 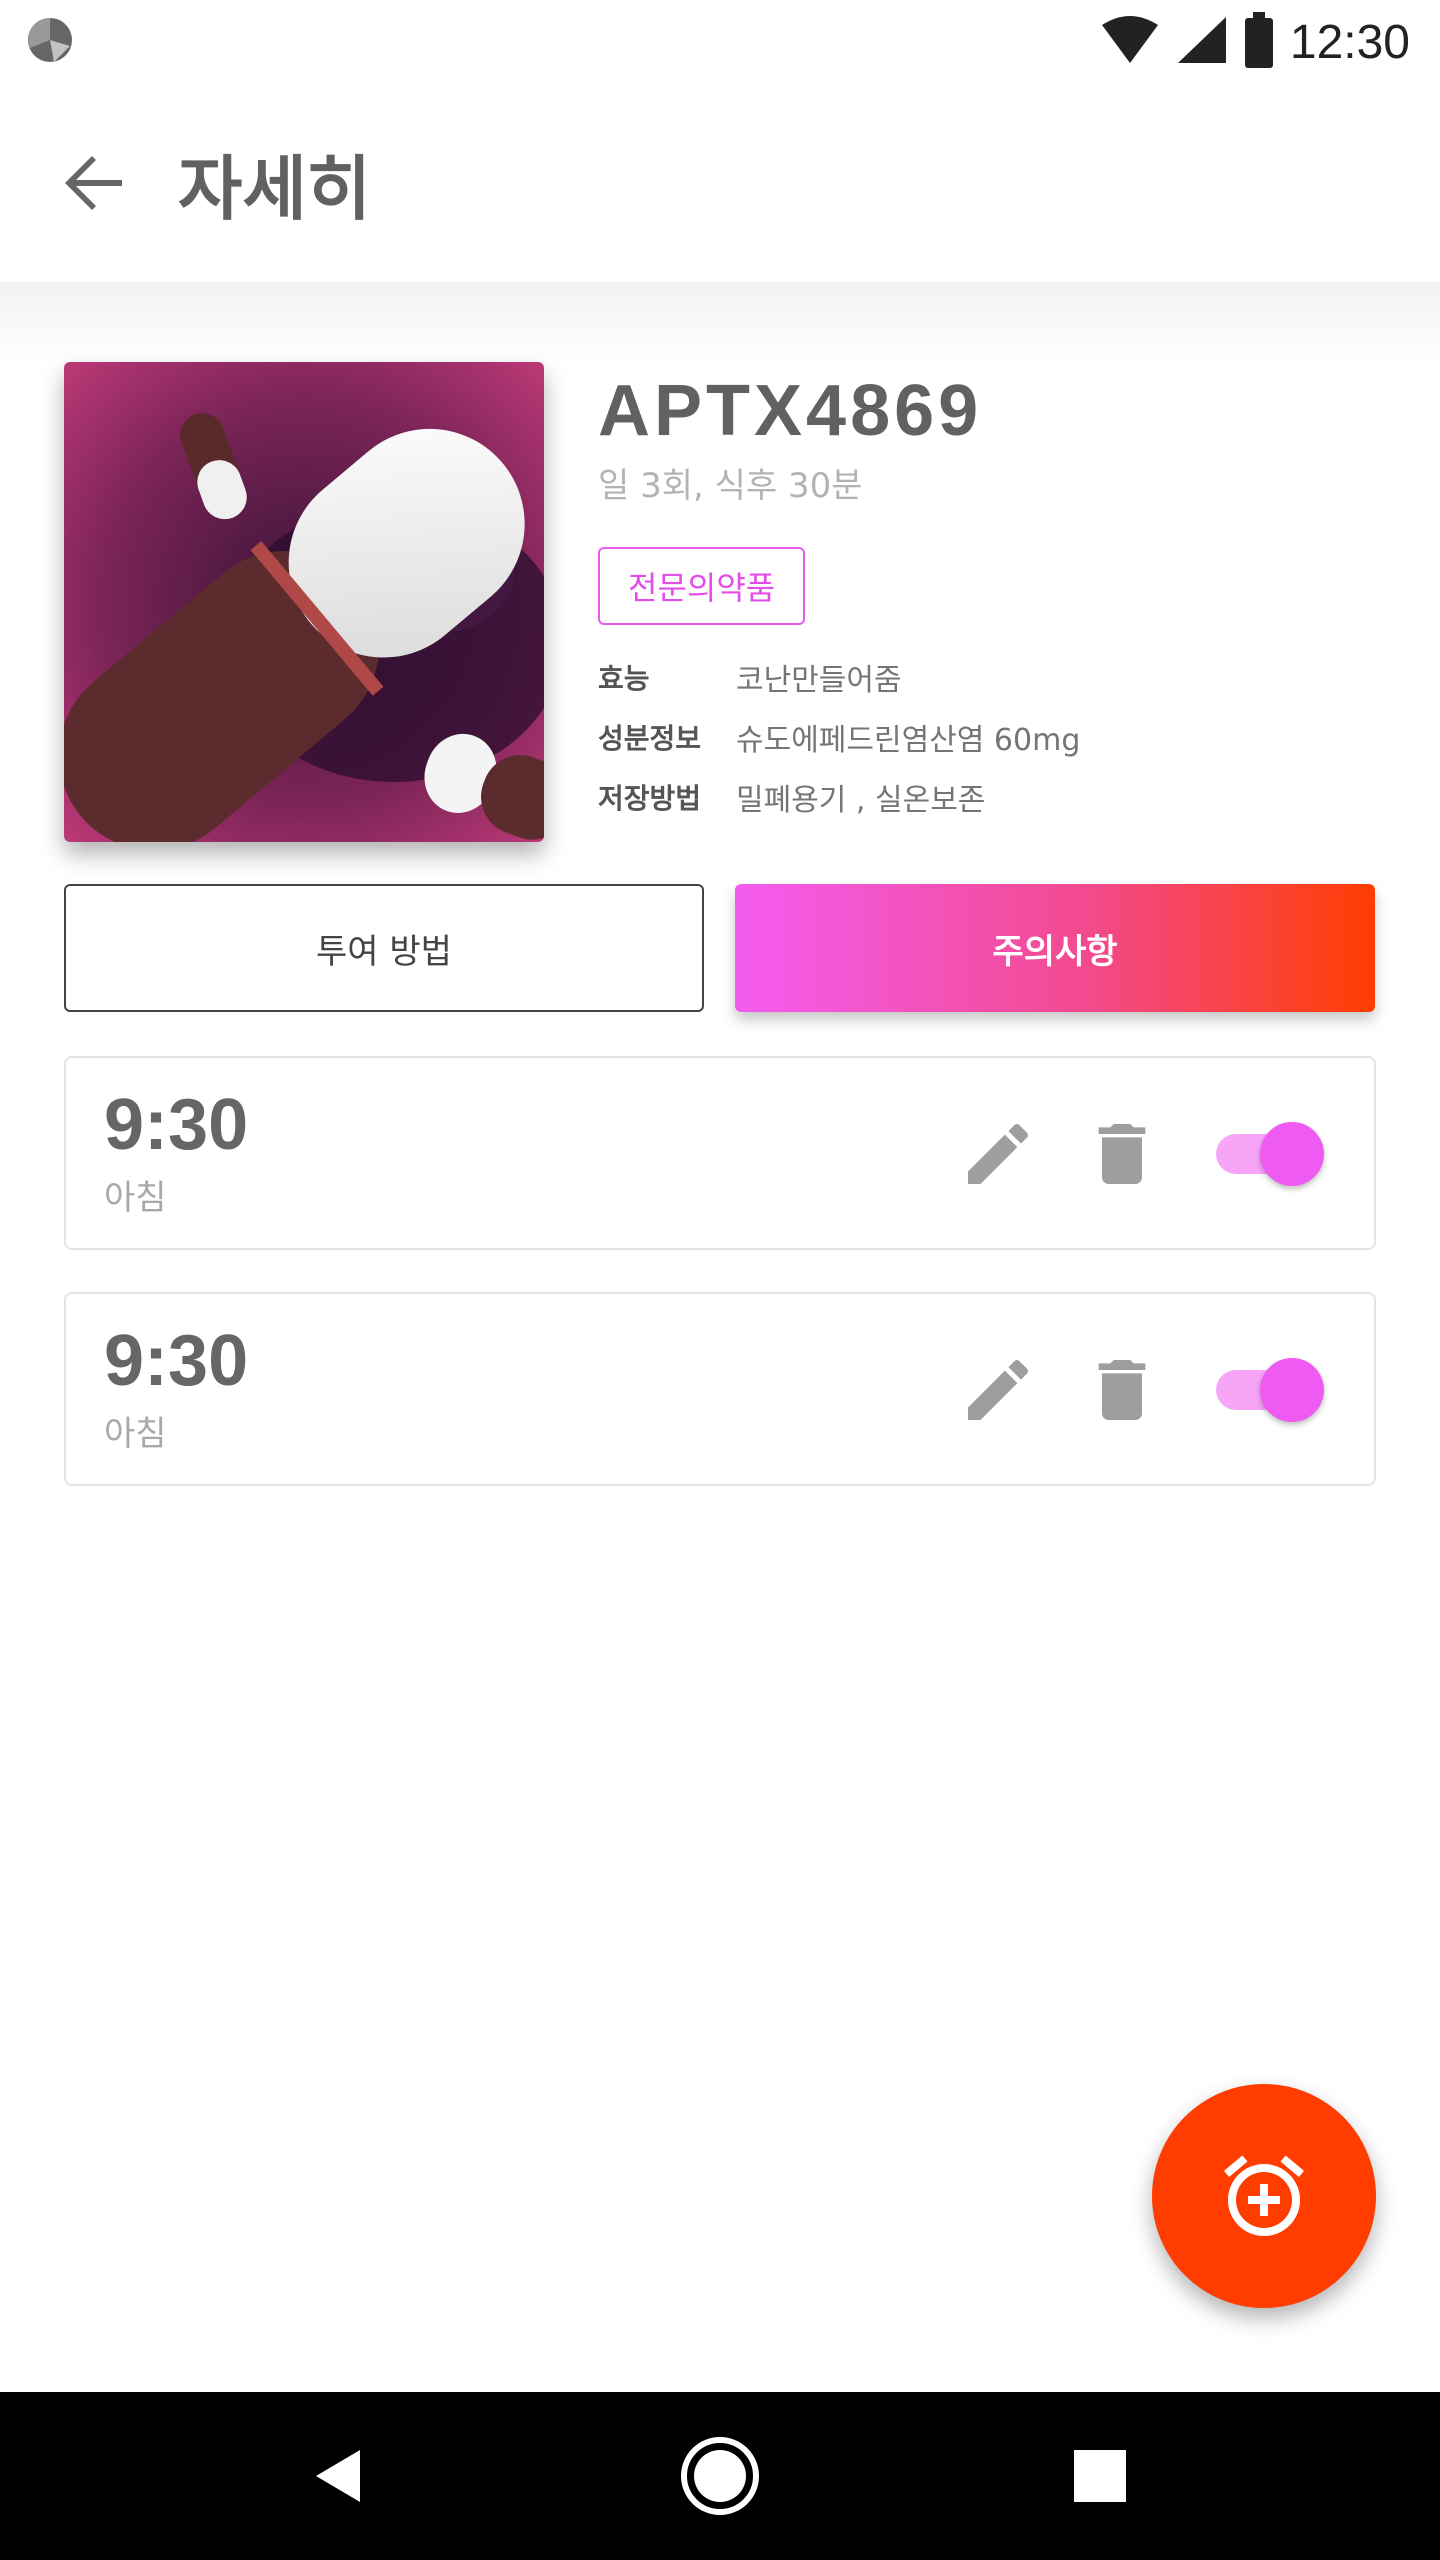 I want to click on nav-back-button, so click(x=340, y=2476).